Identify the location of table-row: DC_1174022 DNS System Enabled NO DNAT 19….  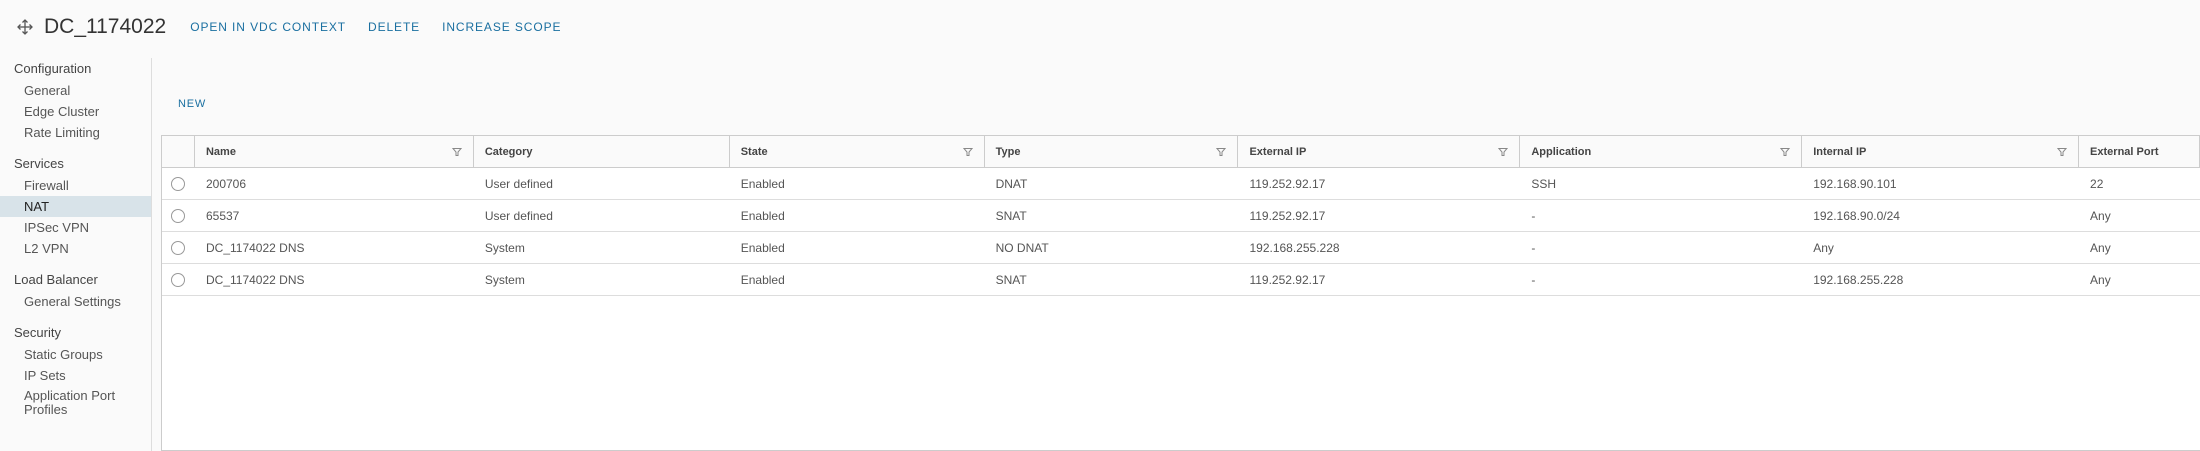
(1181, 248).